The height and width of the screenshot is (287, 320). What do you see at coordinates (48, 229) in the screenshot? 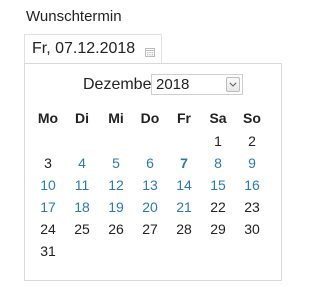
I see `day-cell: 24` at bounding box center [48, 229].